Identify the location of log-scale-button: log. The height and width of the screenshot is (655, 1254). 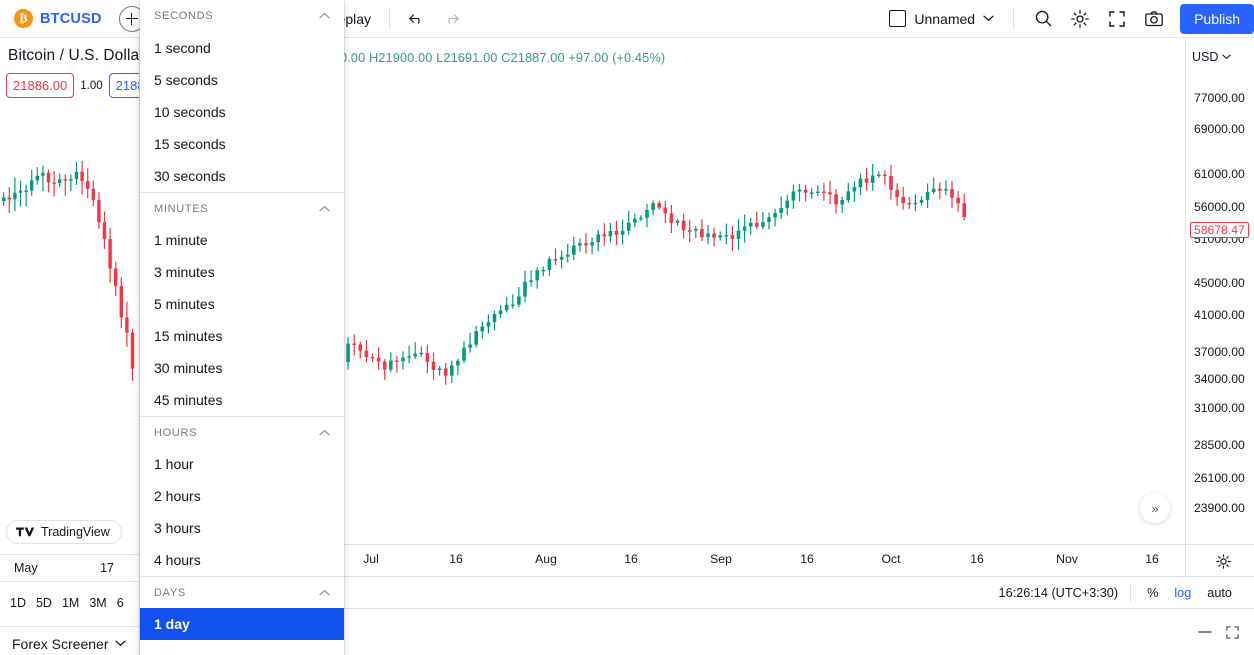
(1182, 593).